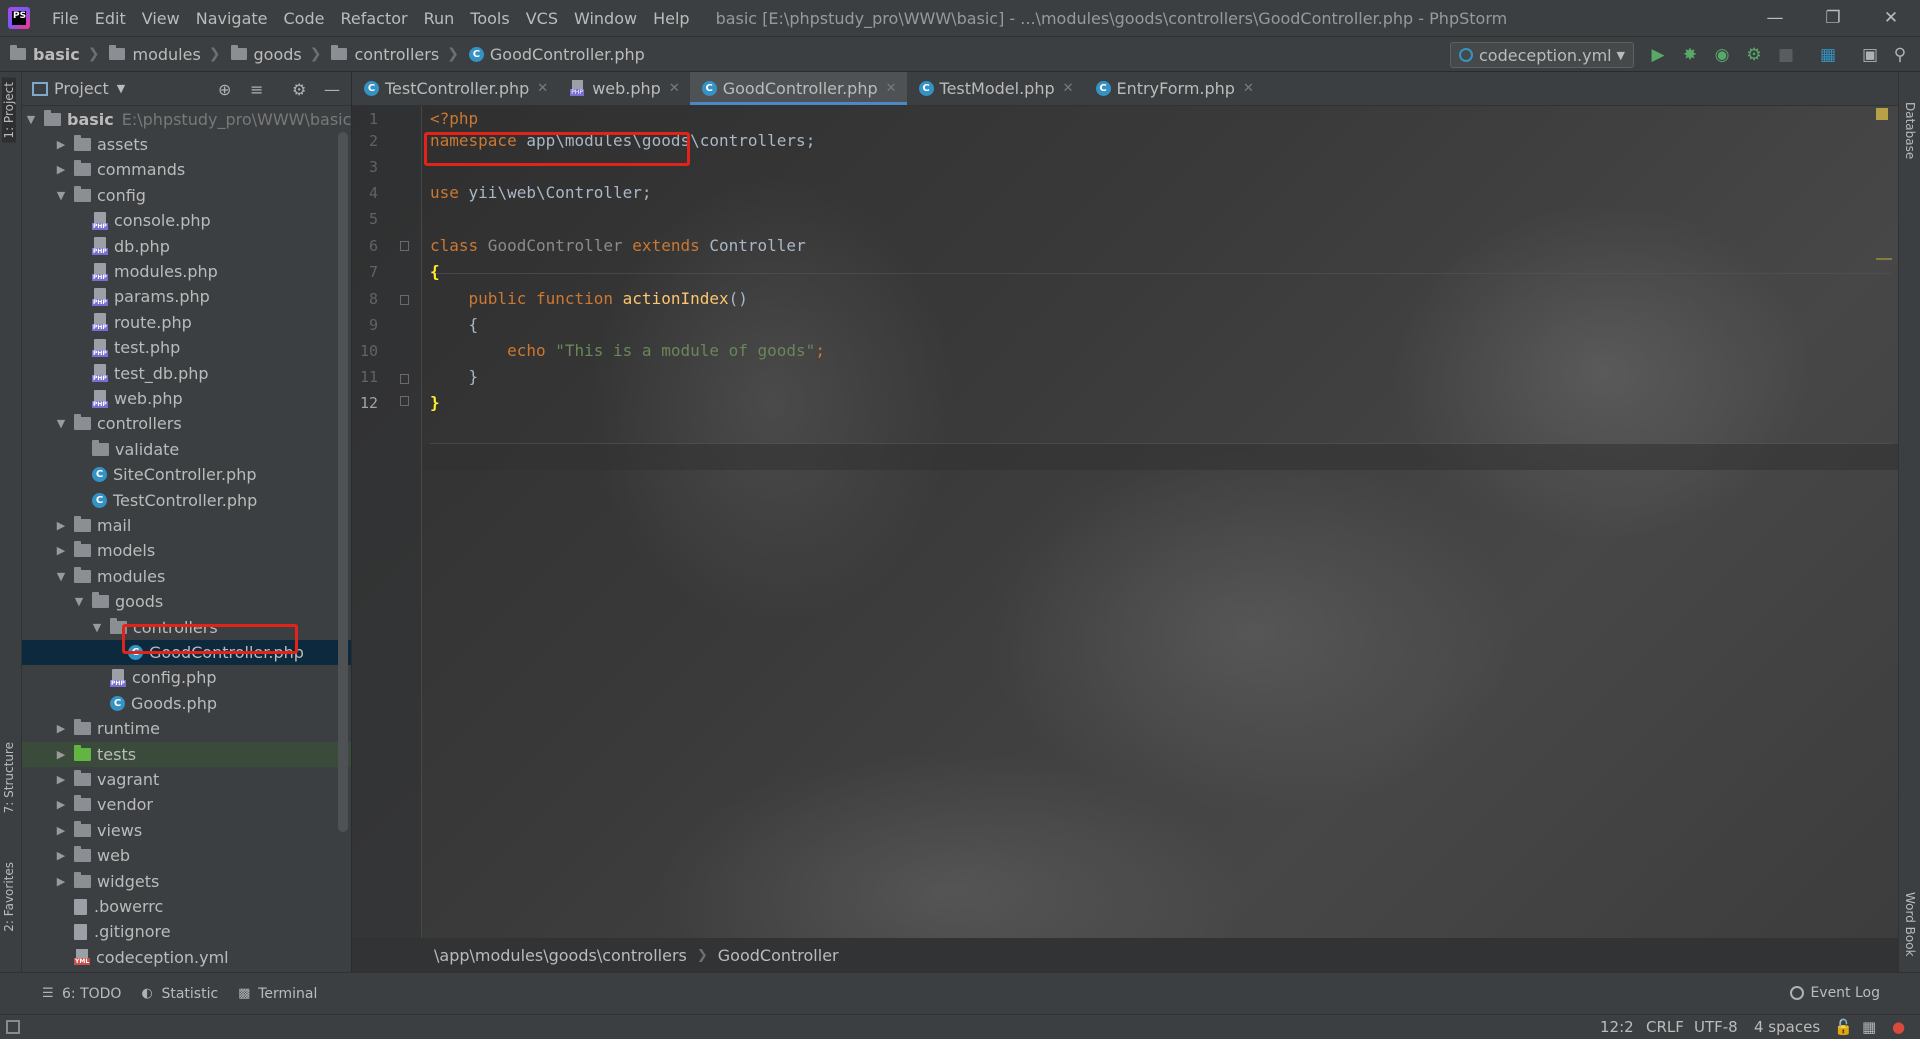 This screenshot has width=1920, height=1039. What do you see at coordinates (186, 144) in the screenshot?
I see `tree-item: ▶ assets` at bounding box center [186, 144].